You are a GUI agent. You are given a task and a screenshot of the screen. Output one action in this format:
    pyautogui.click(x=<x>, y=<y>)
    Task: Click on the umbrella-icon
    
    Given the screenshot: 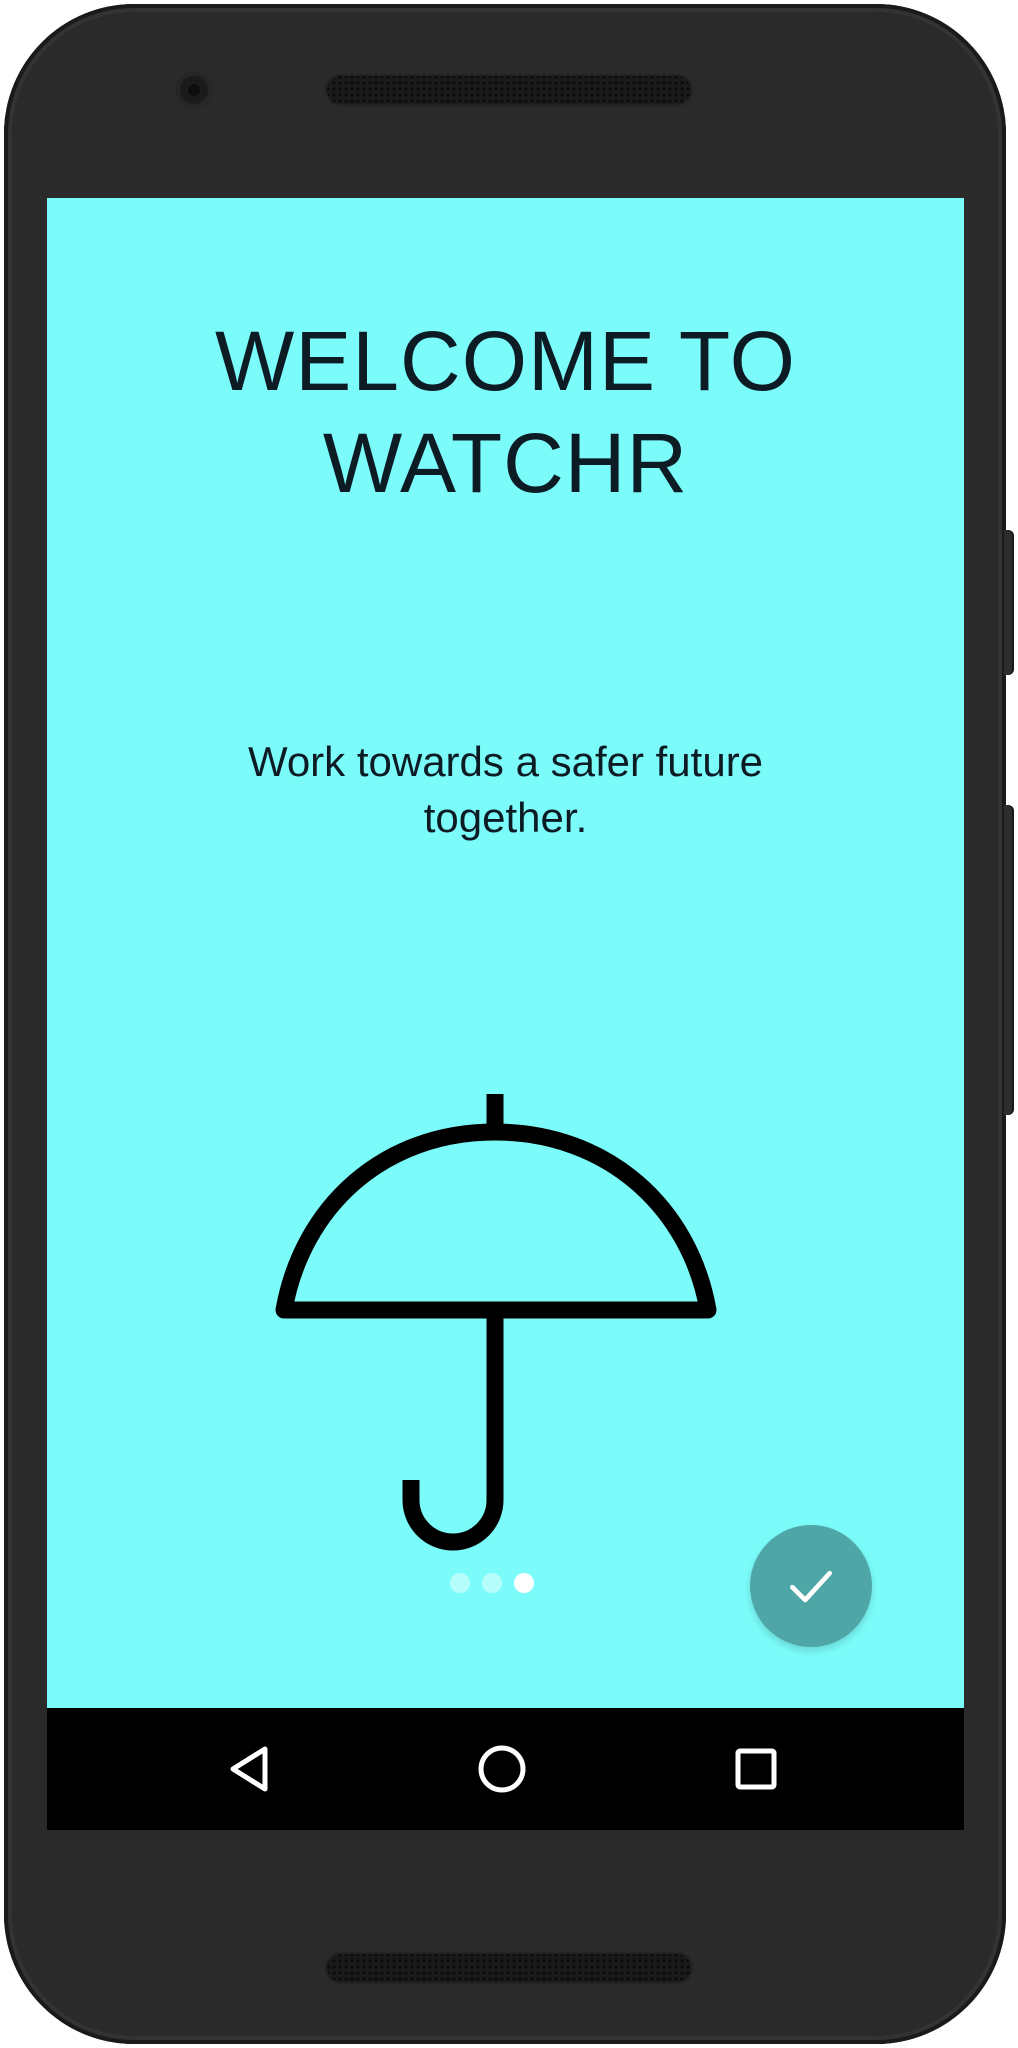 What is the action you would take?
    pyautogui.click(x=496, y=1322)
    